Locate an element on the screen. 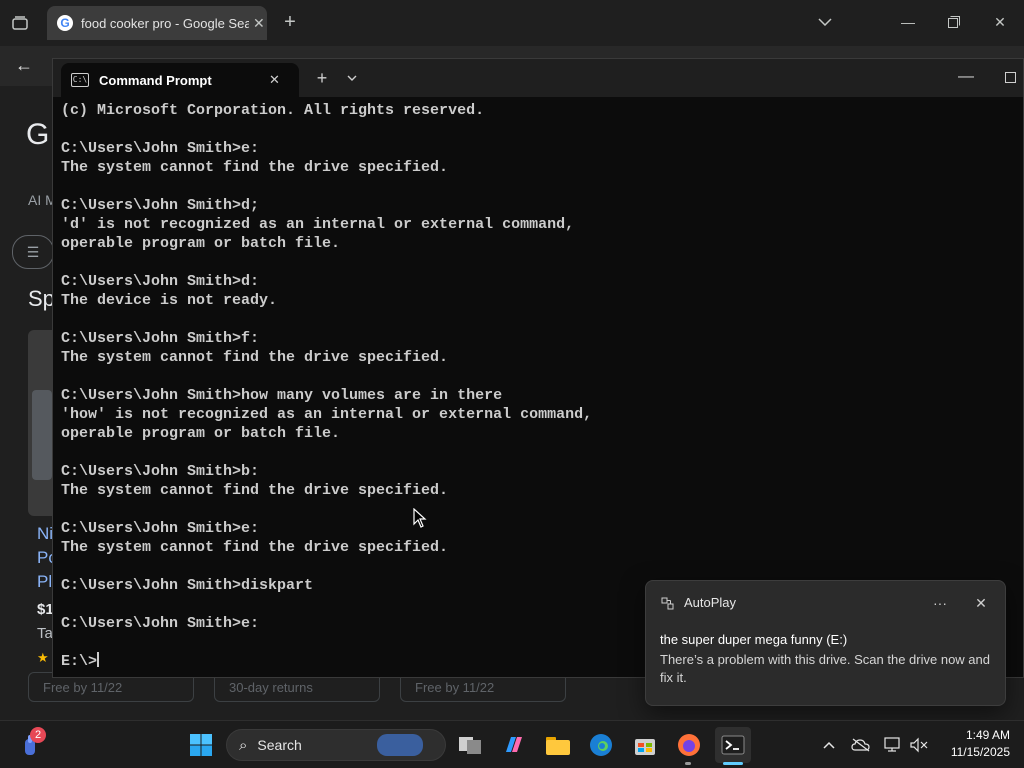 Image resolution: width=1024 pixels, height=768 pixels. restore-icon is located at coordinates (954, 22).